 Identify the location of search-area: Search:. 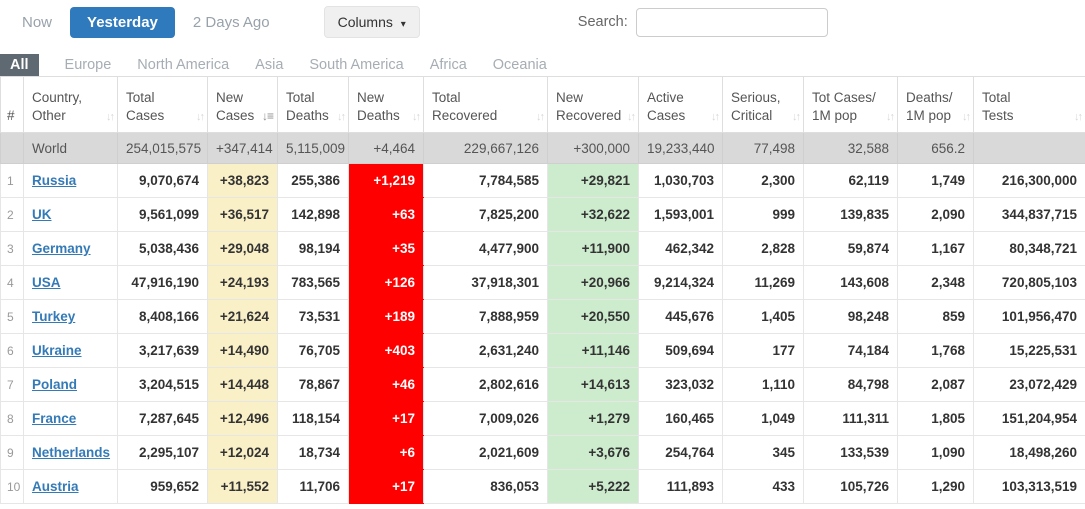
(703, 22).